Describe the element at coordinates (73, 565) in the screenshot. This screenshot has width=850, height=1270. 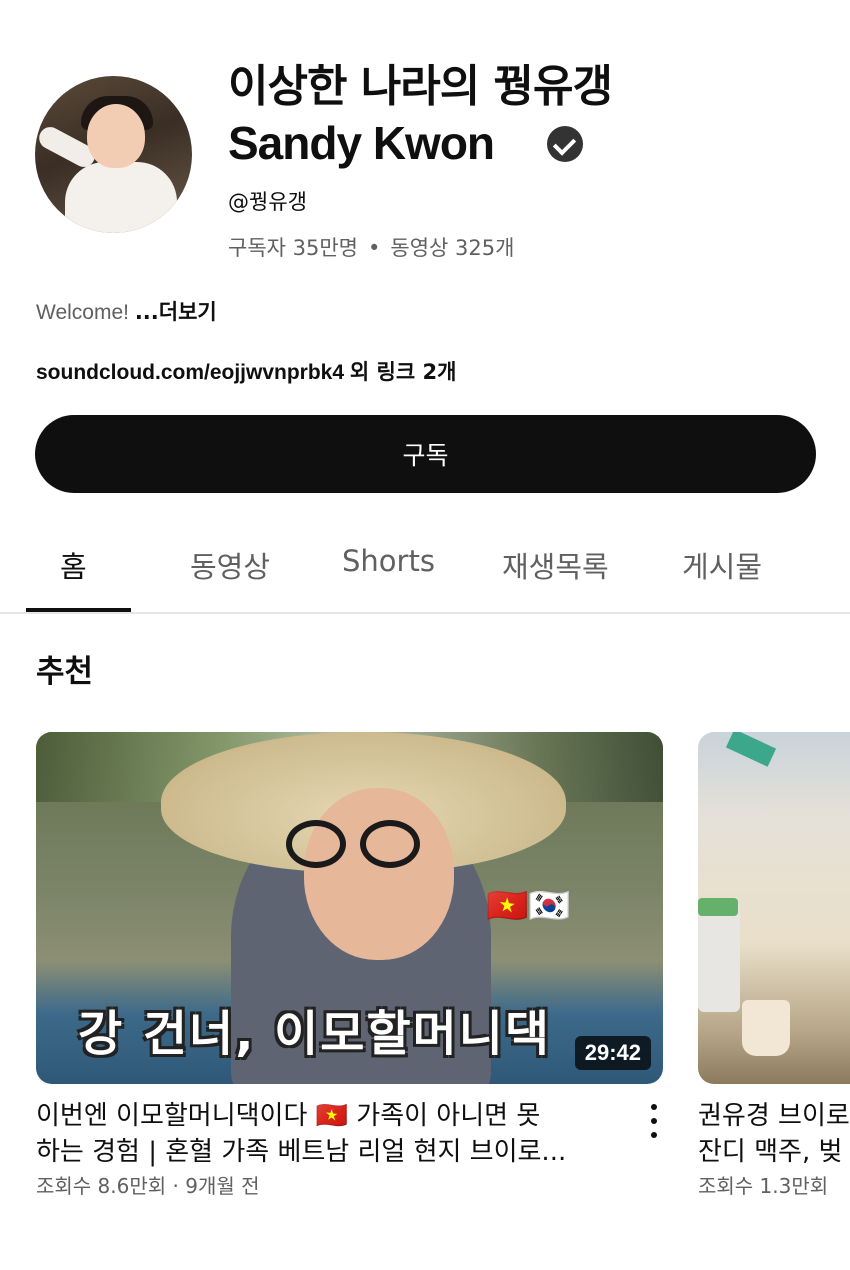
I see `tab-home: 홈` at that location.